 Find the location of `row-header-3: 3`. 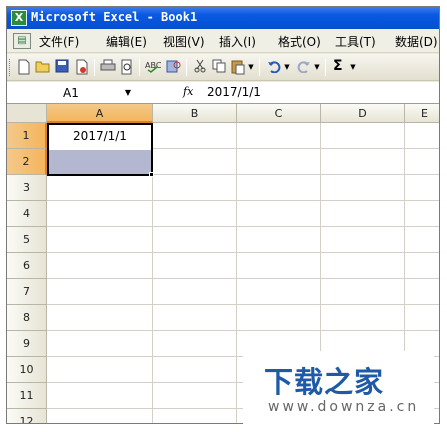

row-header-3: 3 is located at coordinates (27, 188).